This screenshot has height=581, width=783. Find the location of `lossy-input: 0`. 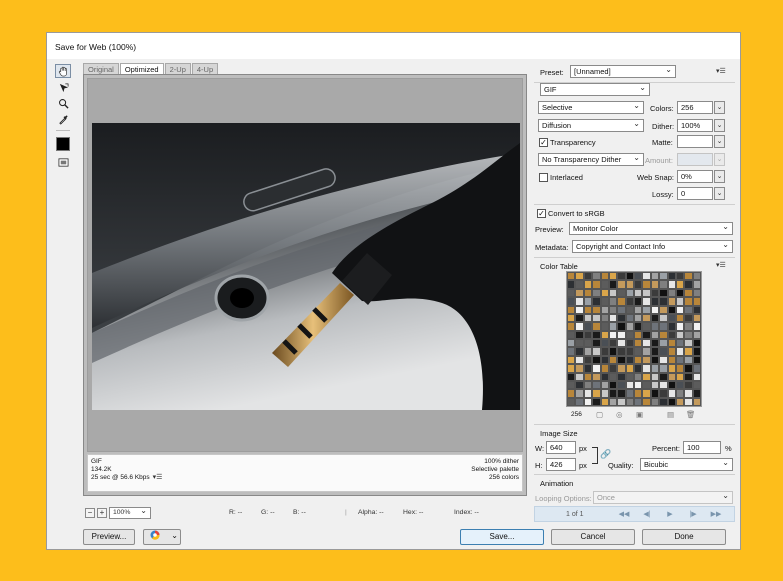

lossy-input: 0 is located at coordinates (695, 193).